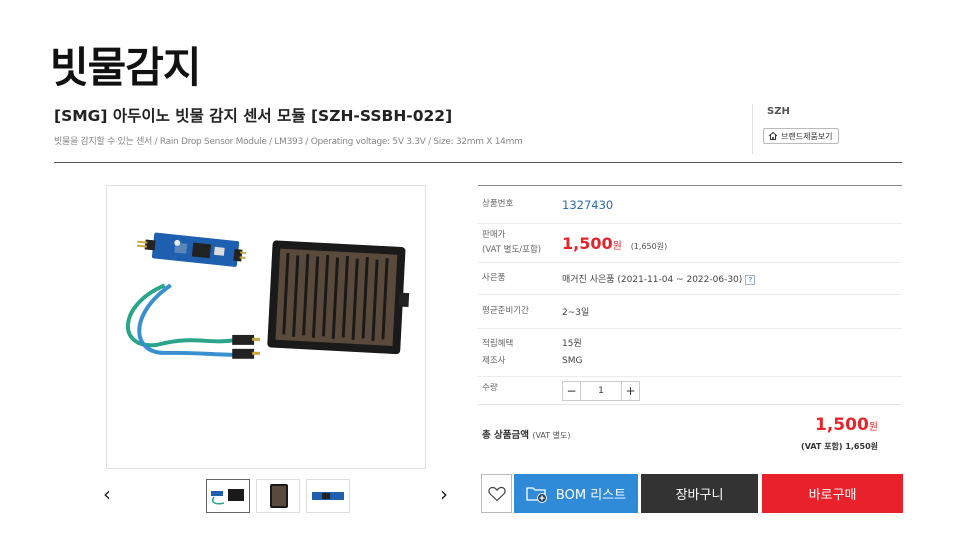  Describe the element at coordinates (778, 111) in the screenshot. I see `brand-name: SZH` at that location.